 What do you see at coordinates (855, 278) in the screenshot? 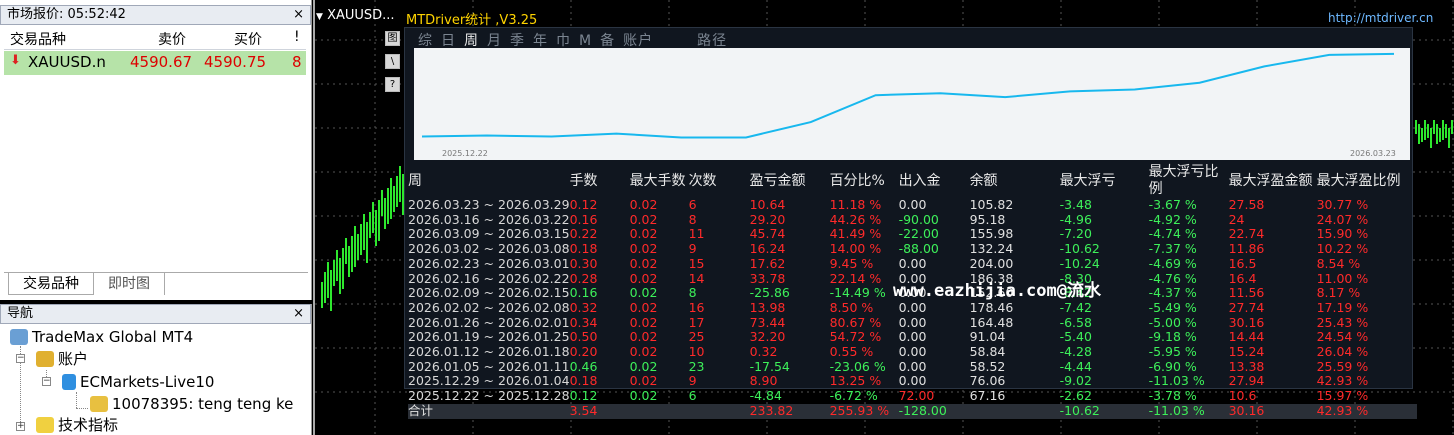
I see `table-cell: 22.14 %` at bounding box center [855, 278].